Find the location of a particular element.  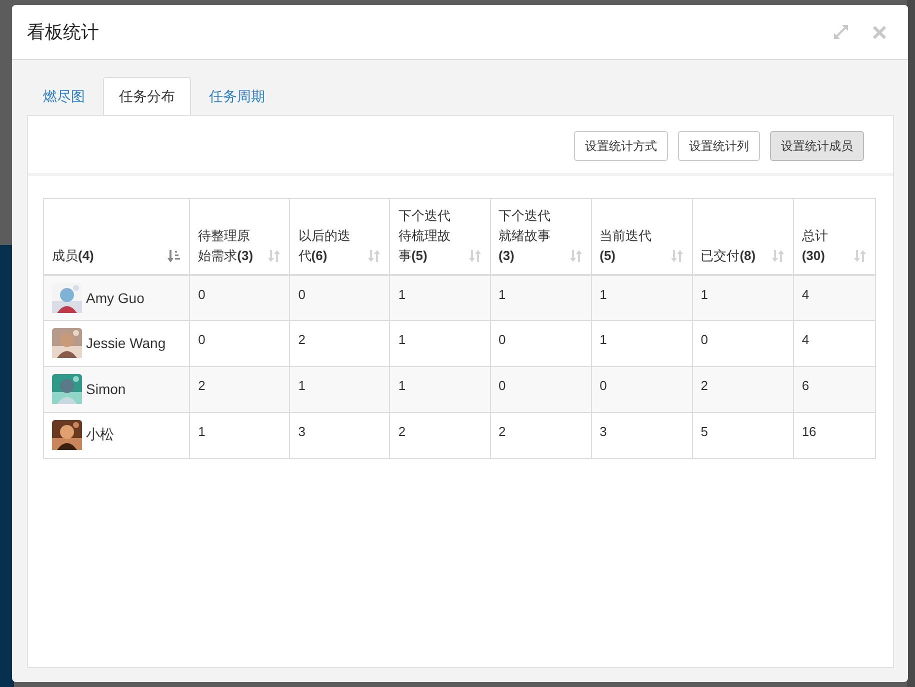

expand-icon is located at coordinates (841, 32).